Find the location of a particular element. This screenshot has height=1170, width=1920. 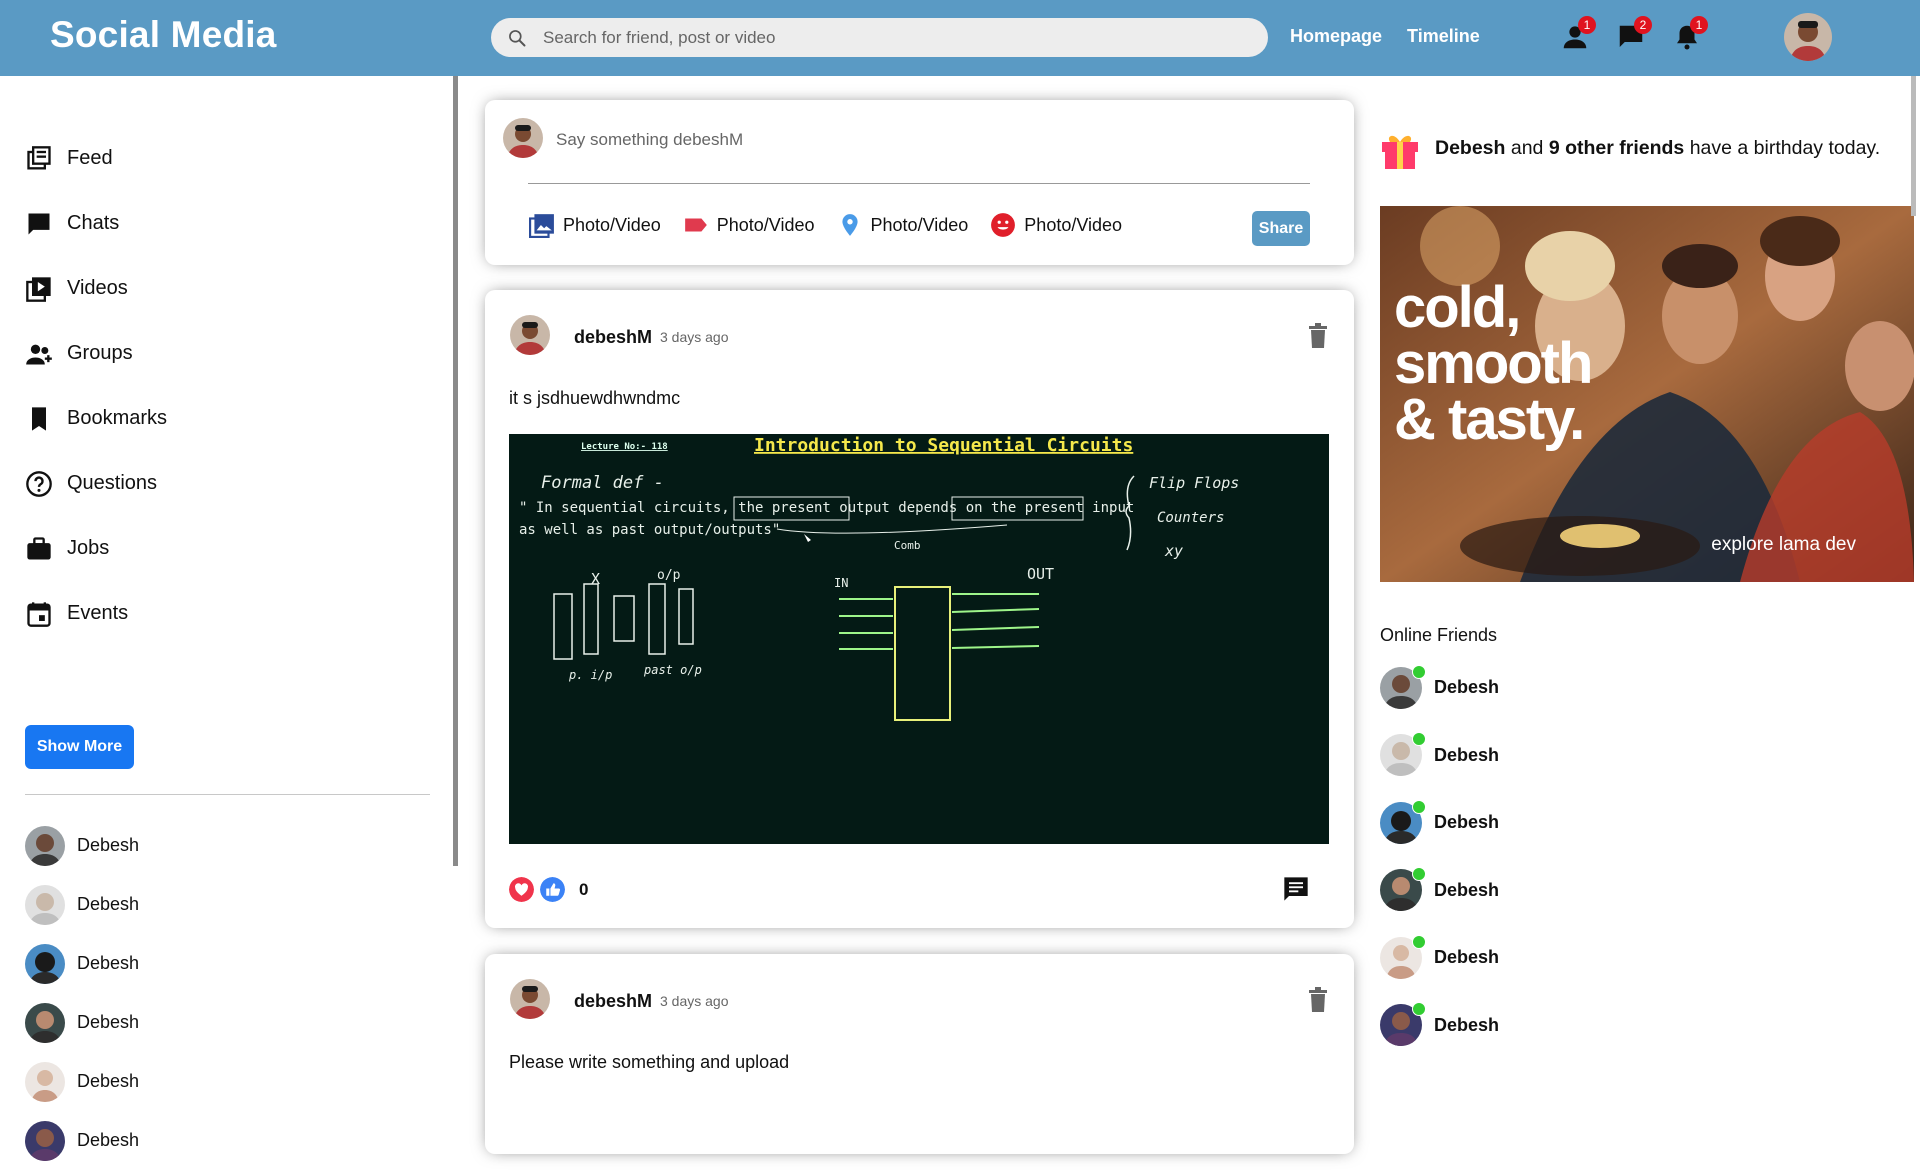

notifications-badge: 1 is located at coordinates (1699, 25).